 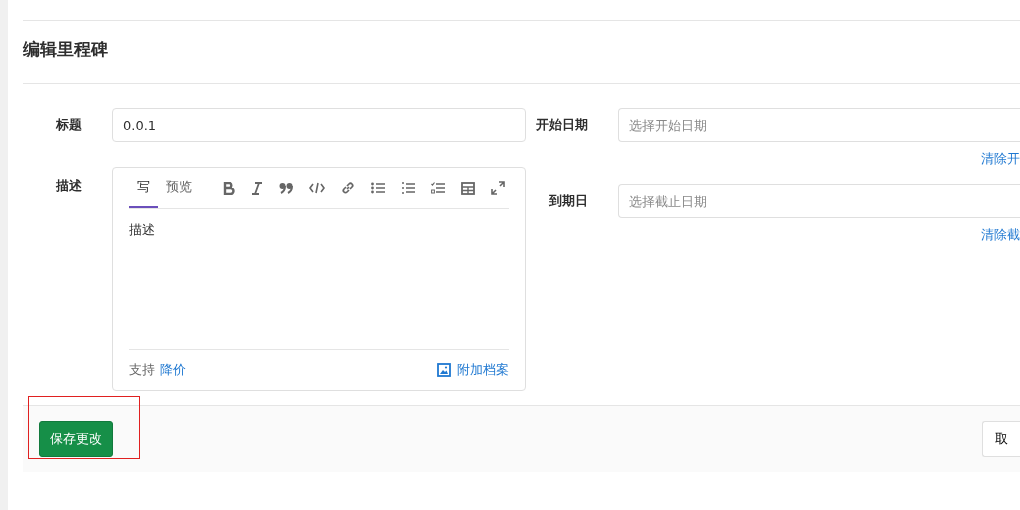 What do you see at coordinates (69, 186) in the screenshot?
I see `field-label: 描述` at bounding box center [69, 186].